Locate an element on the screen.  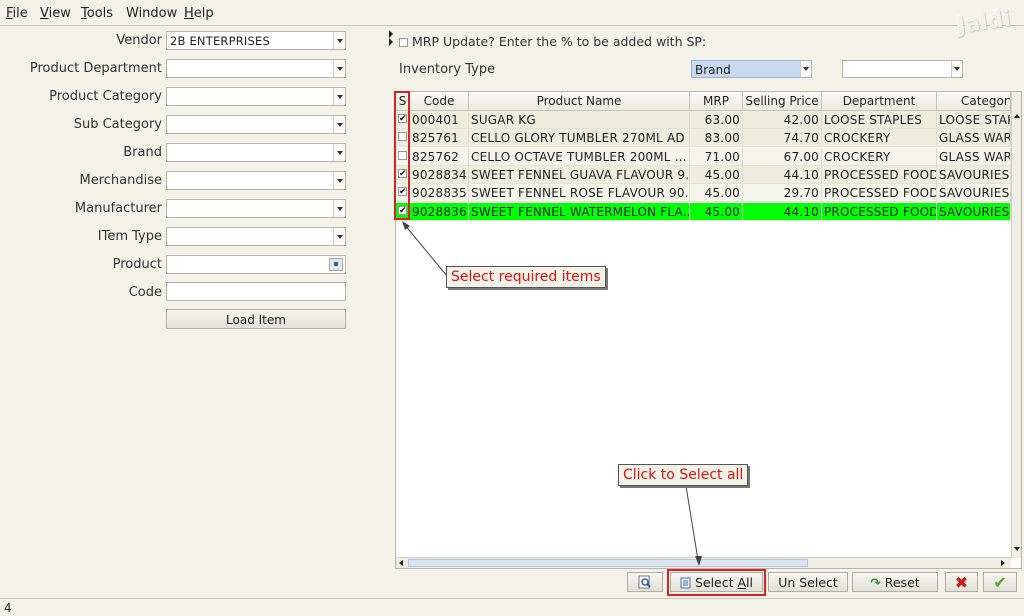
bottom-toolbar: Select All Un Select ↷ Reset ✖ ✔ is located at coordinates (512, 583).